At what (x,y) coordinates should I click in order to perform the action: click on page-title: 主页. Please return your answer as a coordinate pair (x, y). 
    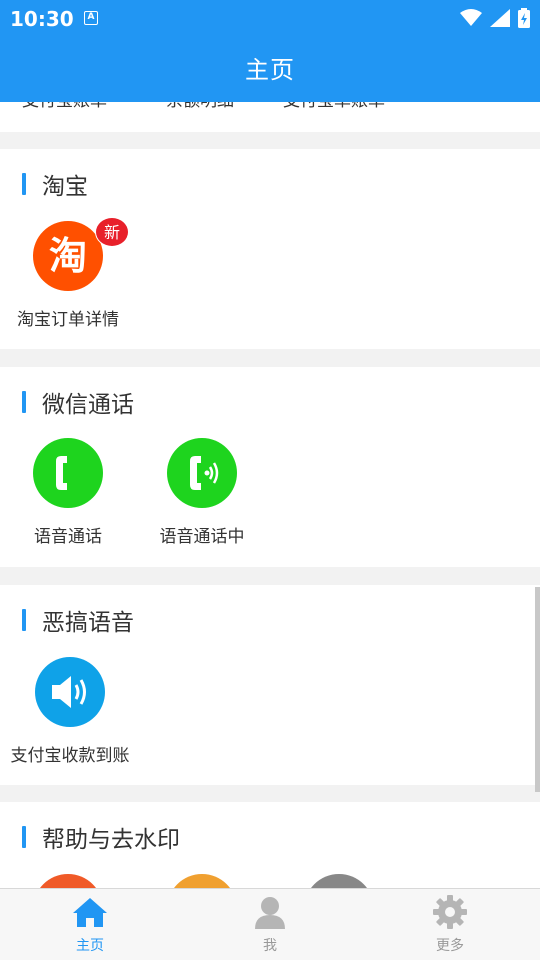
    Looking at the image, I should click on (270, 70).